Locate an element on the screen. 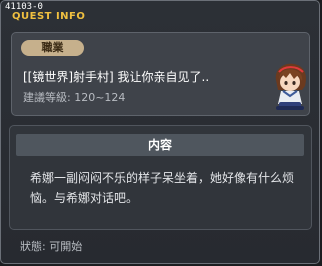 This screenshot has height=266, width=322. content-header: 内容 is located at coordinates (160, 145).